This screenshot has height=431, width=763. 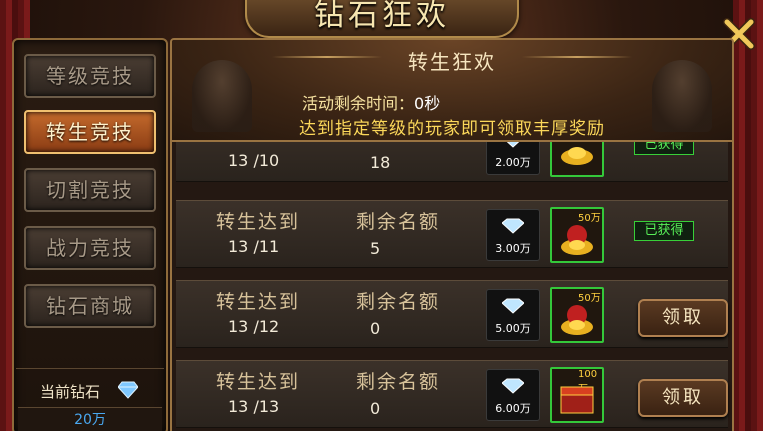 What do you see at coordinates (664, 231) in the screenshot?
I see `claimed-badge: 已获得` at bounding box center [664, 231].